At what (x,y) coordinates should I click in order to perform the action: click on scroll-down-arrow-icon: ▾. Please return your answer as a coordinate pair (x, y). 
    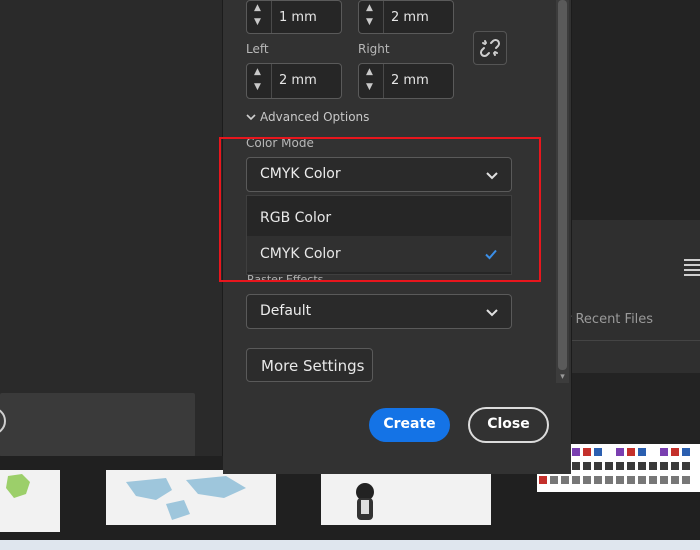
    Looking at the image, I should click on (562, 377).